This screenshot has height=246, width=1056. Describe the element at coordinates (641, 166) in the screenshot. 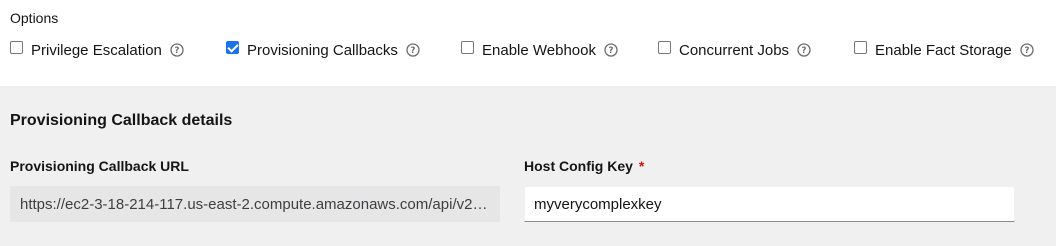

I see `required-marker: *` at that location.